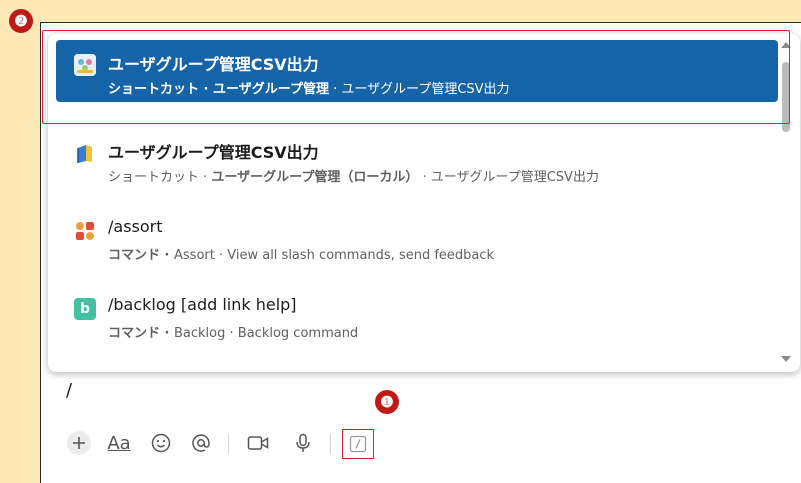  What do you see at coordinates (387, 402) in the screenshot?
I see `callout-1: ❶` at bounding box center [387, 402].